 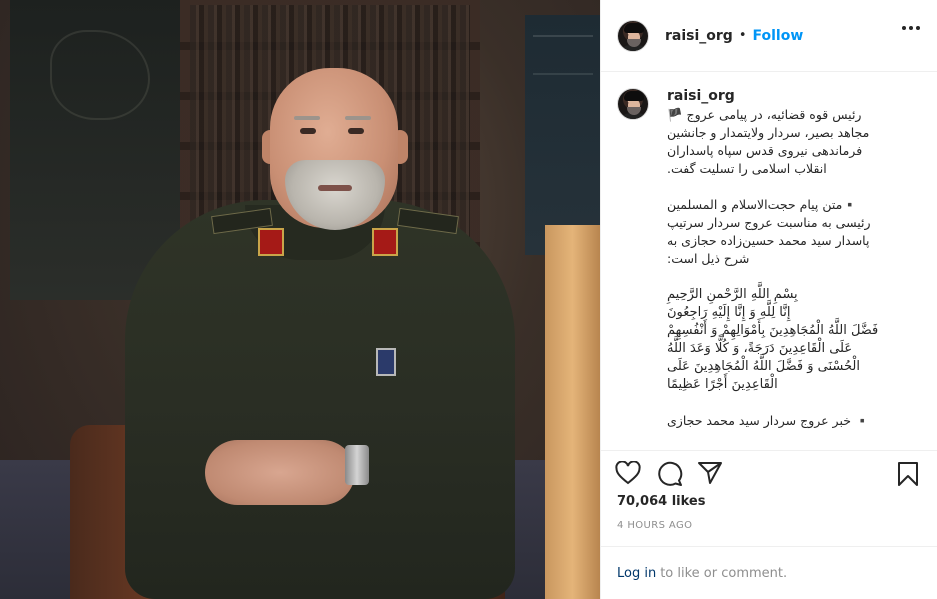 I want to click on heart-icon, so click(x=628, y=473).